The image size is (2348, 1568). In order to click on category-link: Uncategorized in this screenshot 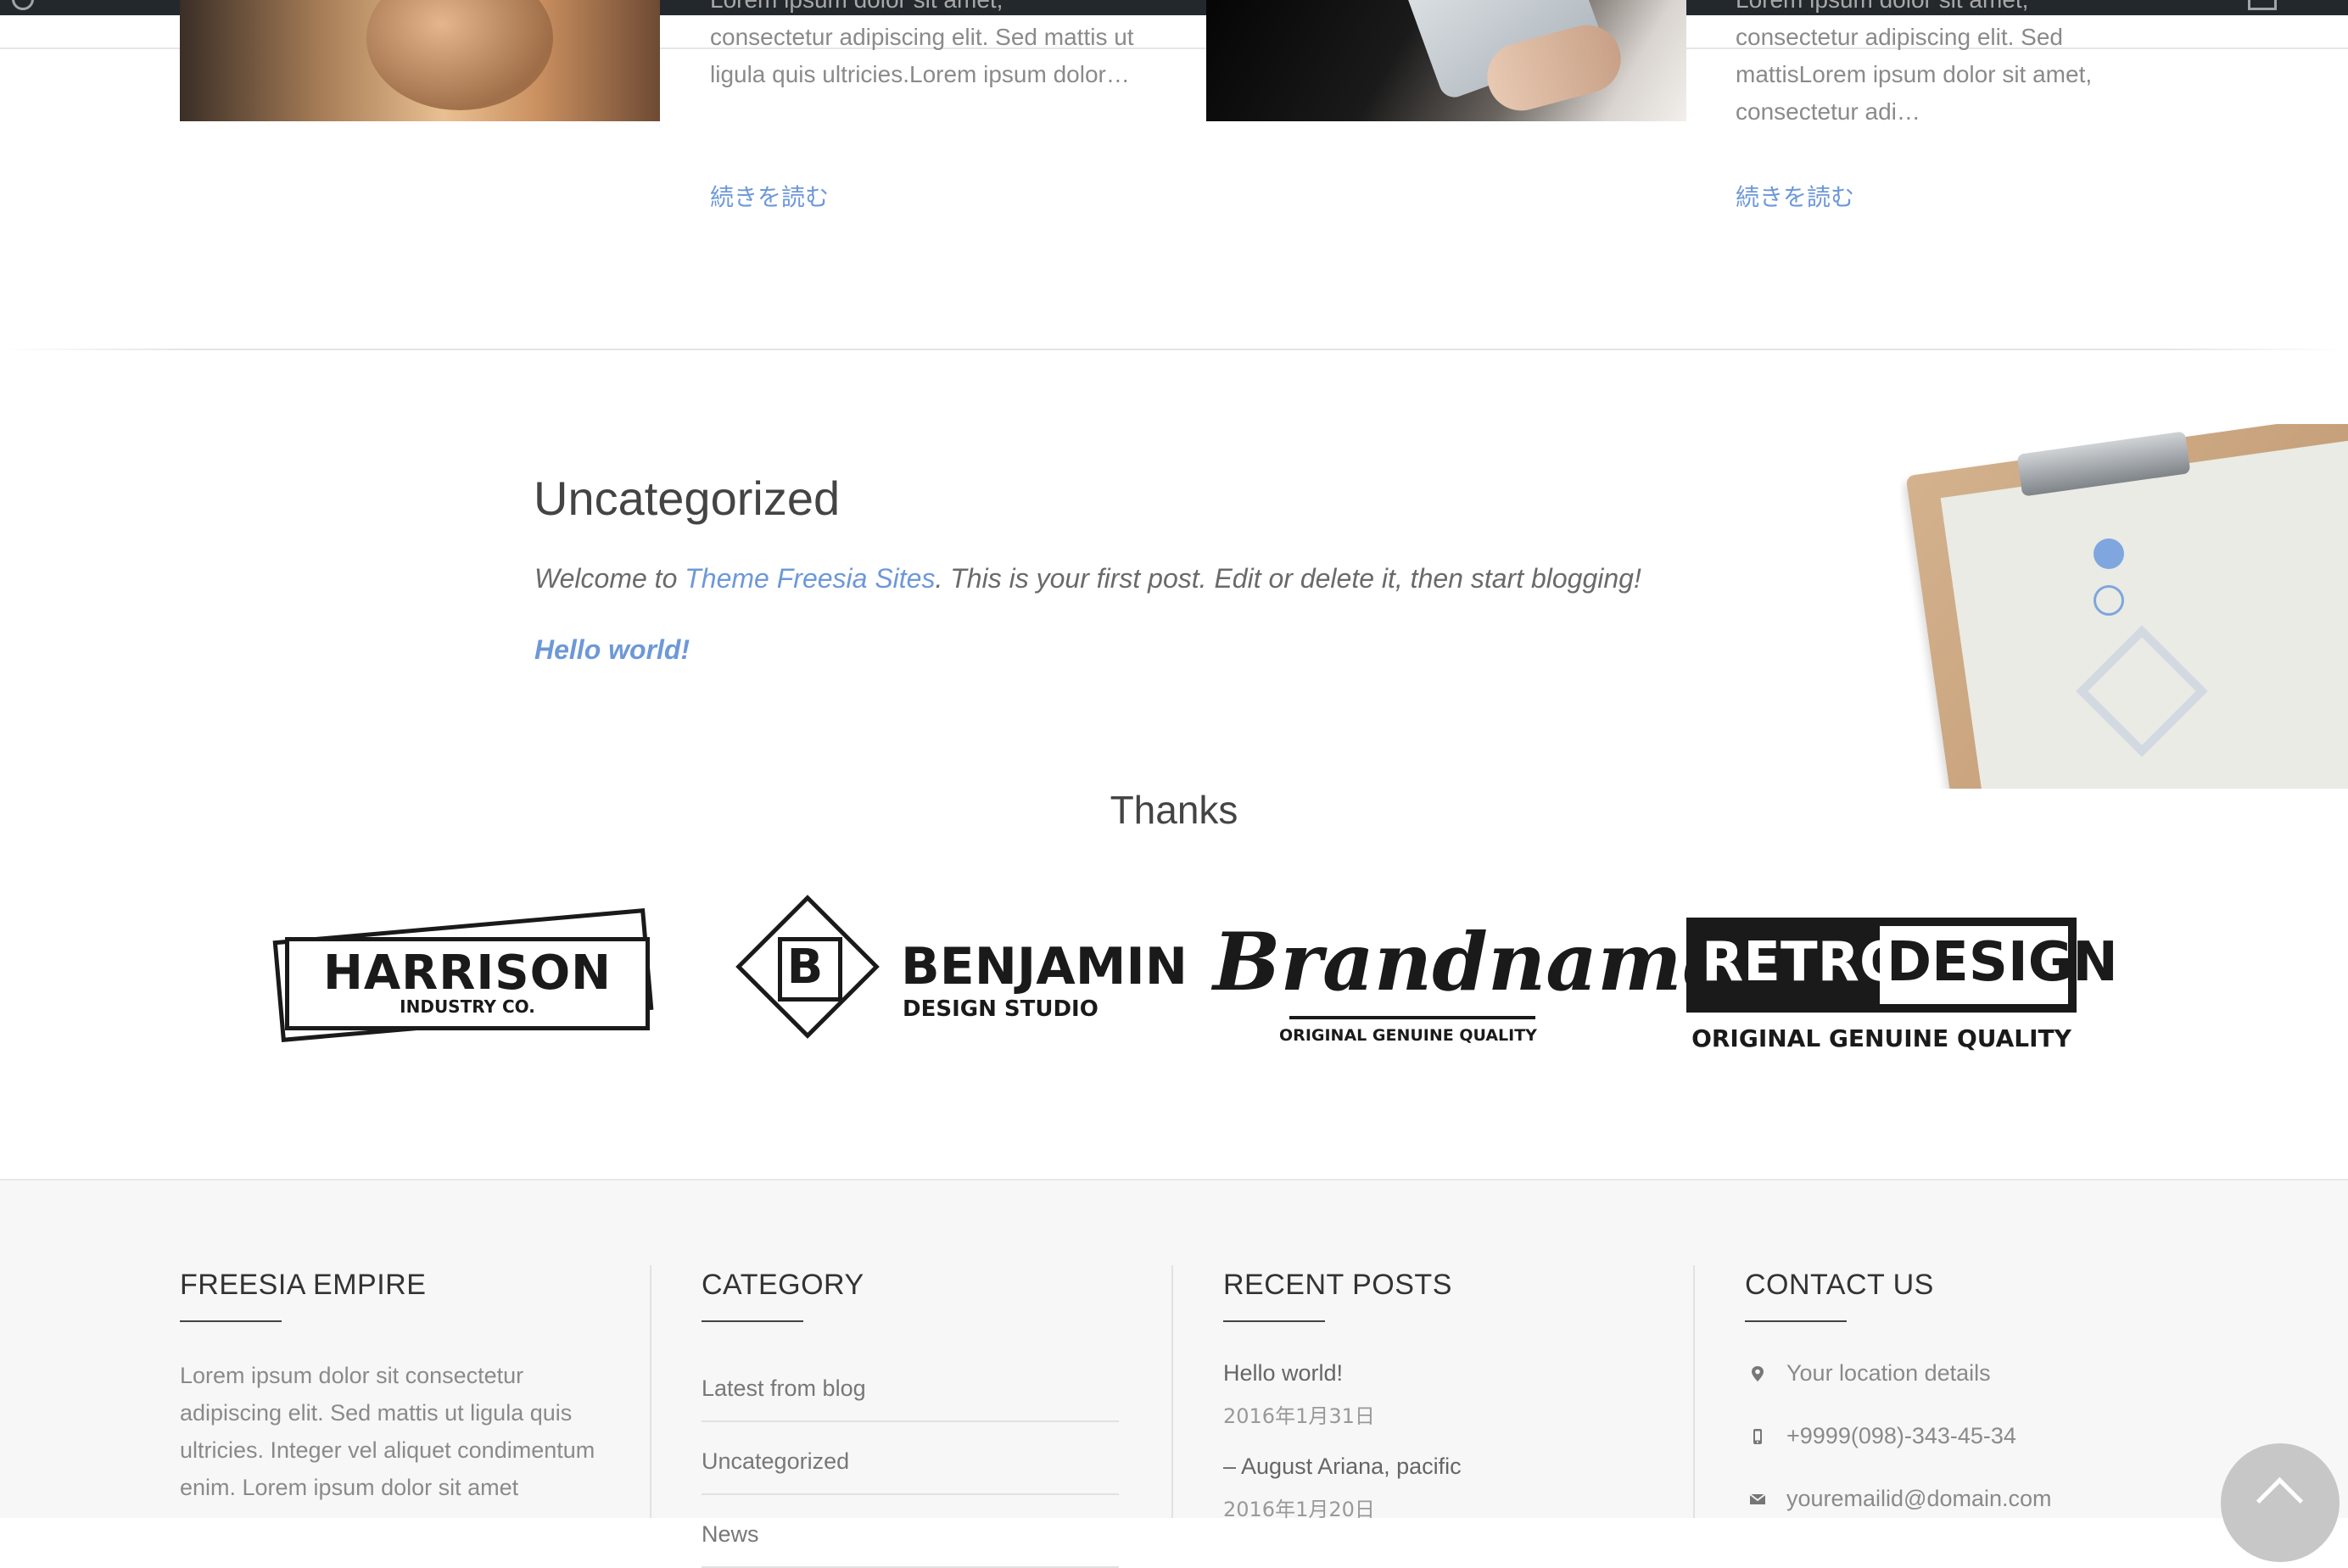, I will do `click(911, 1472)`.